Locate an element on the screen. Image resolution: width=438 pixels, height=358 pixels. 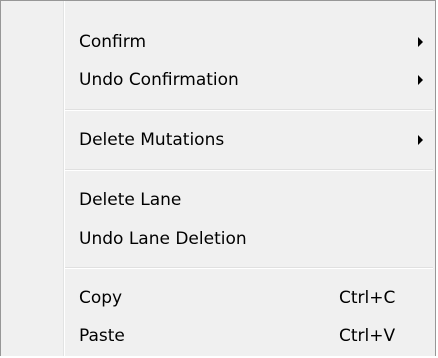
menu-item-delete-mutations: Delete Mutations is located at coordinates (219, 140).